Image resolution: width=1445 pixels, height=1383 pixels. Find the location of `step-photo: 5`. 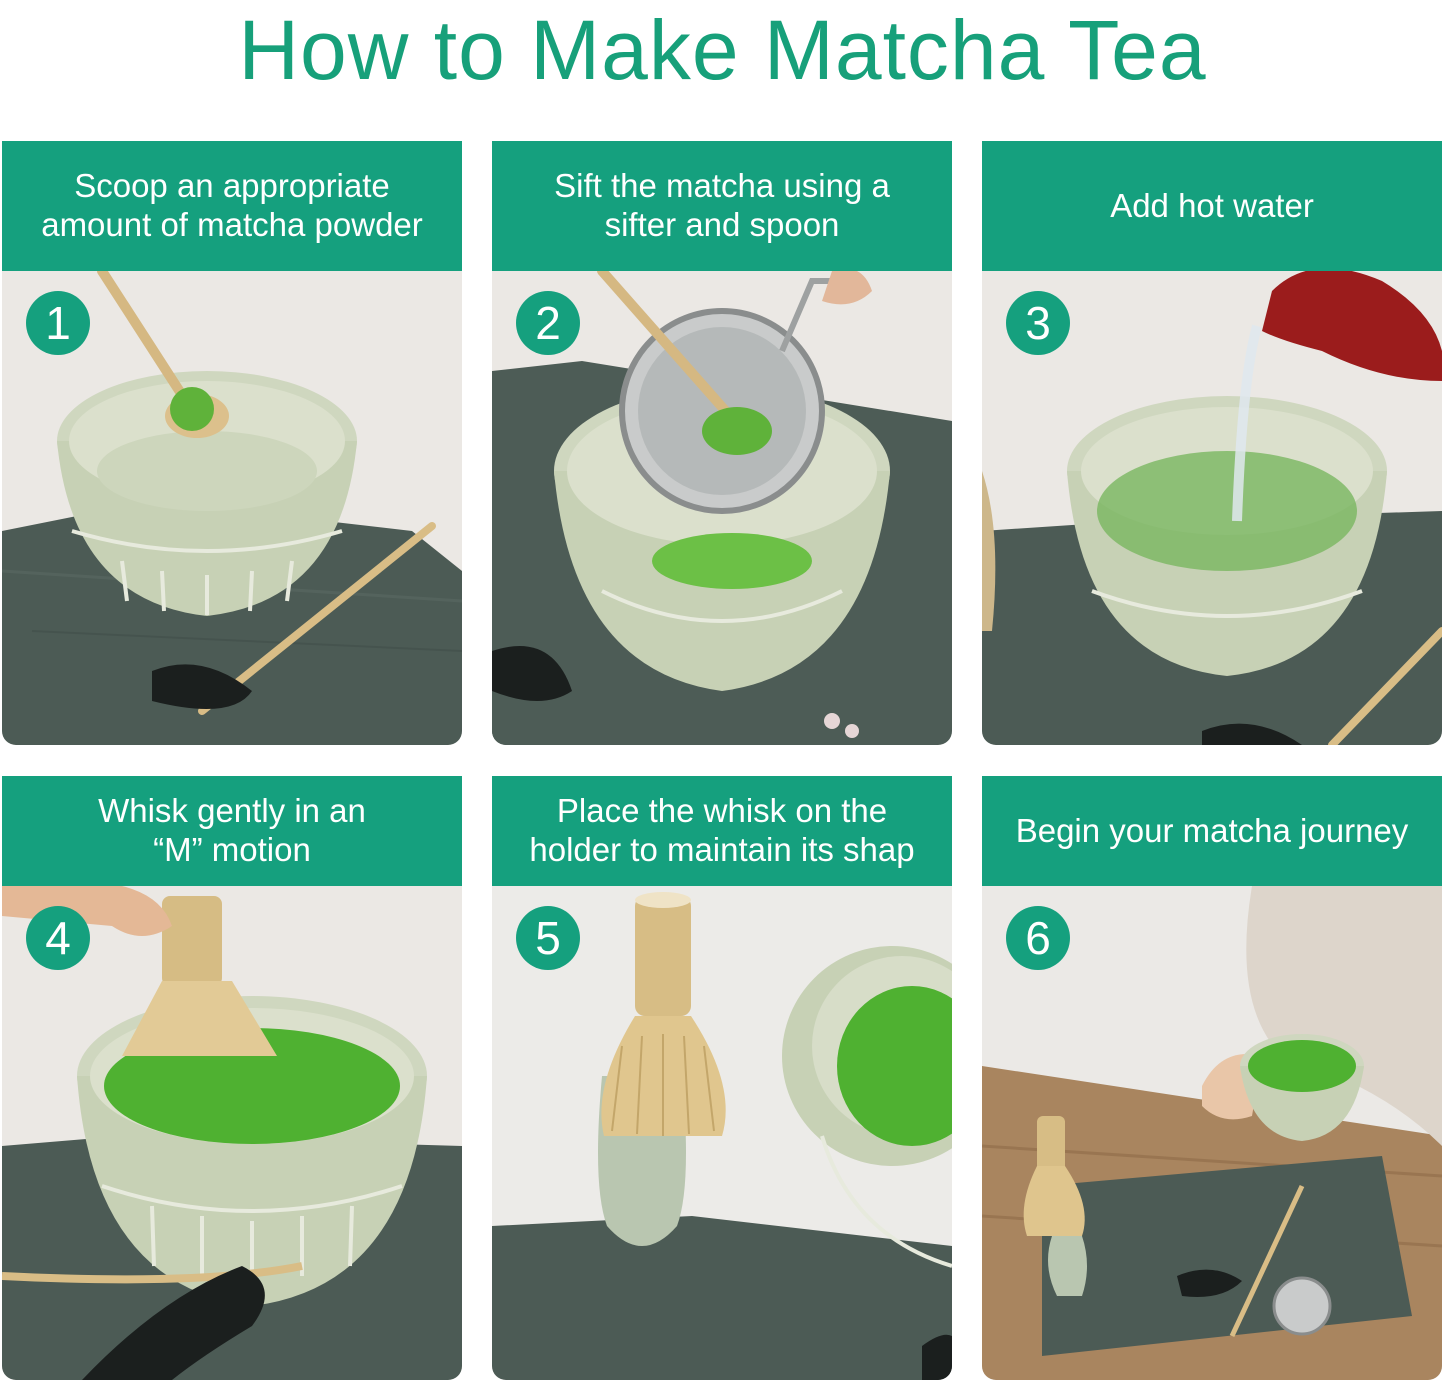

step-photo: 5 is located at coordinates (722, 1133).